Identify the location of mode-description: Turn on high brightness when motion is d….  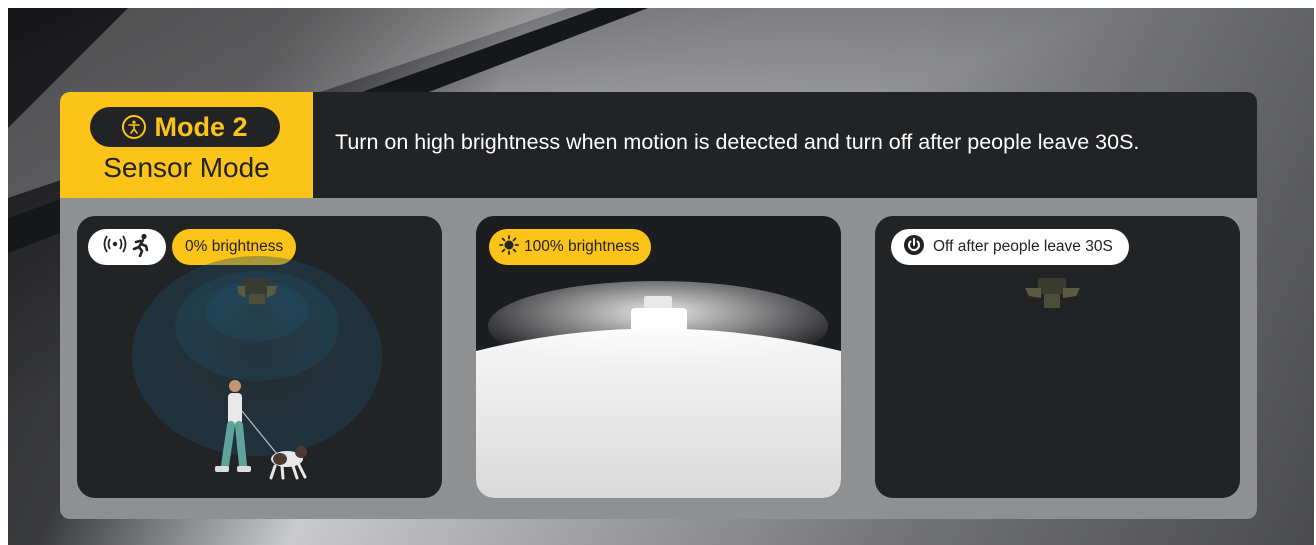
(737, 142).